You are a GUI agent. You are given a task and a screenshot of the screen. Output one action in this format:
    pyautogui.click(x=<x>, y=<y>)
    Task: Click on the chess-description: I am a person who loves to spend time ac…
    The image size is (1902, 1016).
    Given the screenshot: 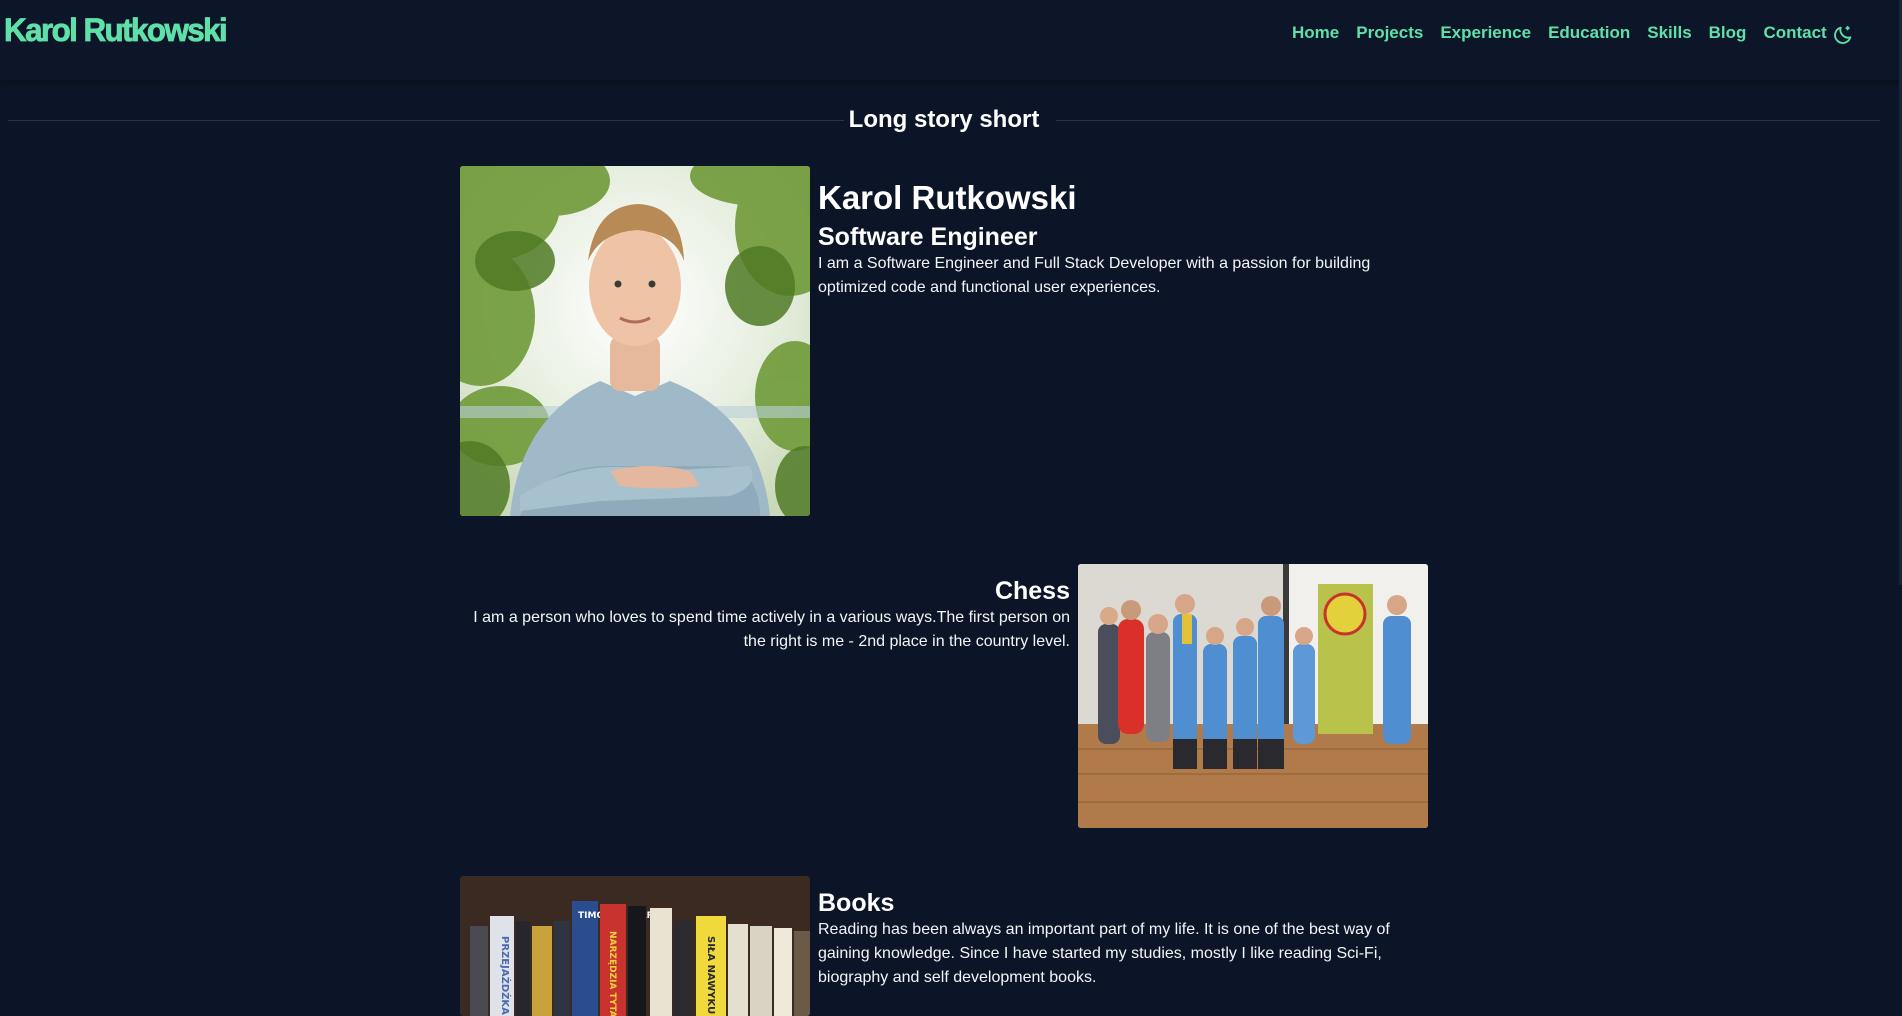 What is the action you would take?
    pyautogui.click(x=771, y=629)
    